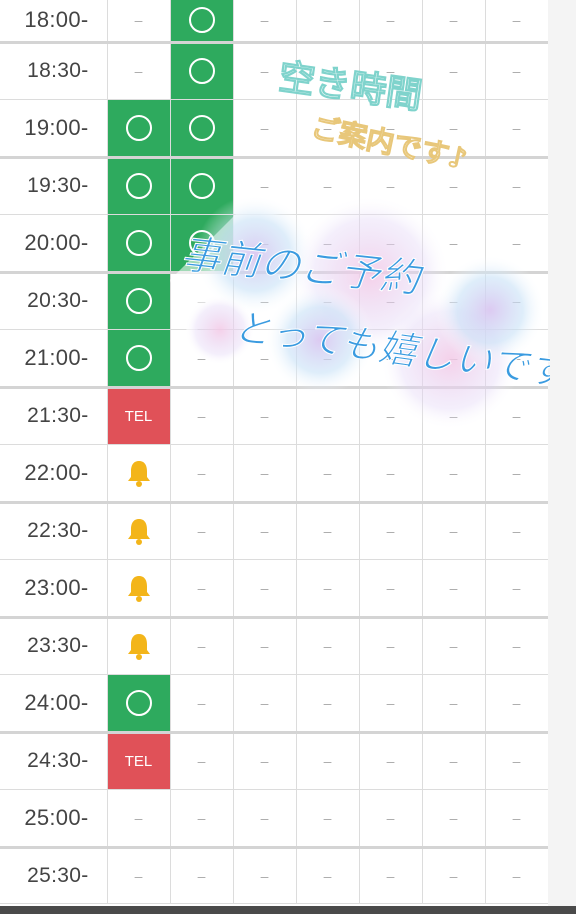 The image size is (576, 914). I want to click on schedule-row: 22:30- – – – – – –, so click(274, 531).